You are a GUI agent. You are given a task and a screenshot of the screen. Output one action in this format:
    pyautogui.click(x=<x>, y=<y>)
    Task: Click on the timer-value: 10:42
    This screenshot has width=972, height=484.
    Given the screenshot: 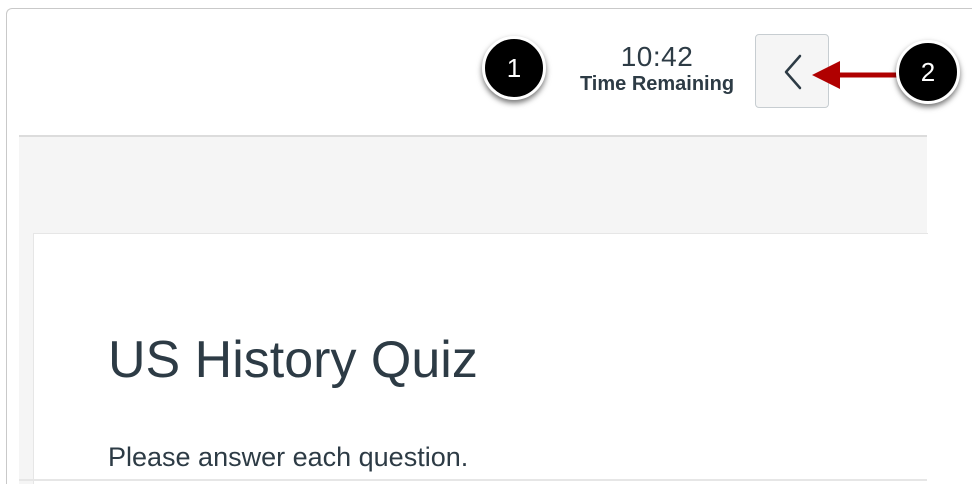 What is the action you would take?
    pyautogui.click(x=657, y=56)
    